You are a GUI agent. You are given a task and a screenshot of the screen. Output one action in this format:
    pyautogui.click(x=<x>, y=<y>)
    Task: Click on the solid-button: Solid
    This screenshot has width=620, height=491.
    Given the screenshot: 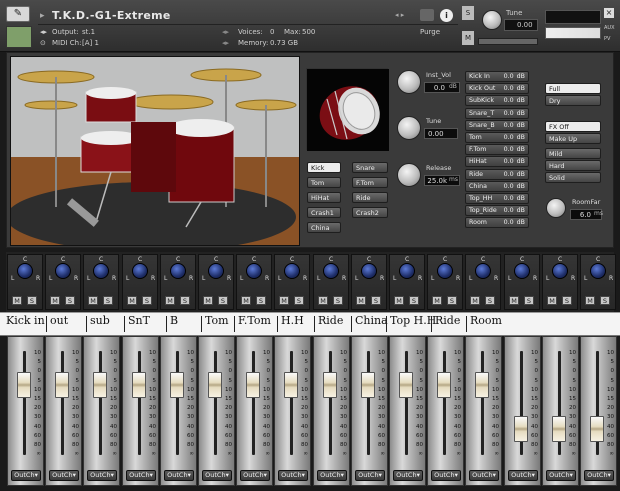 What is the action you would take?
    pyautogui.click(x=573, y=177)
    